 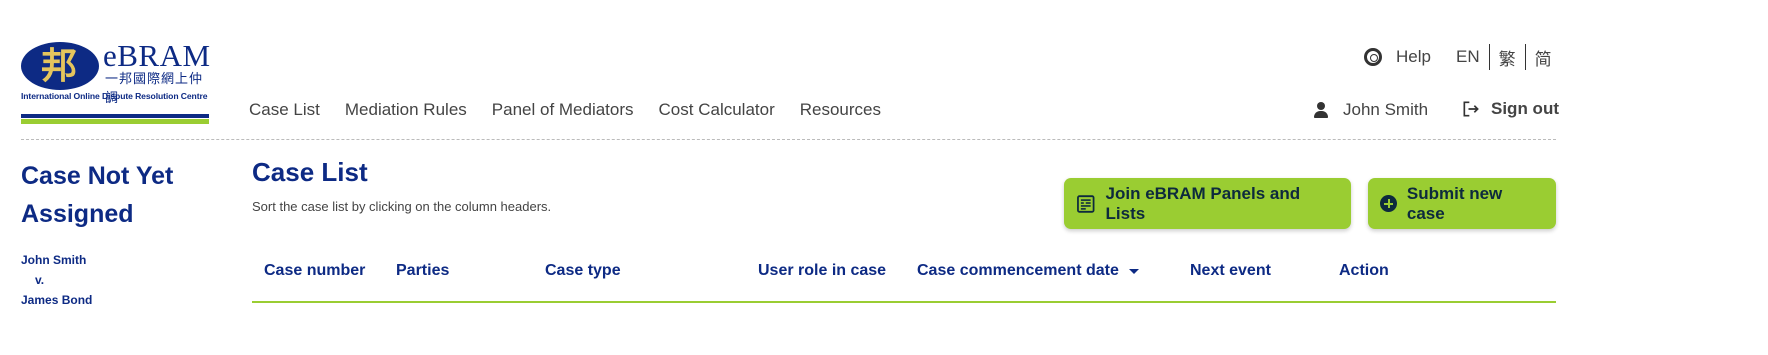 What do you see at coordinates (1454, 203) in the screenshot?
I see `submit-new-case-label: Submit new case` at bounding box center [1454, 203].